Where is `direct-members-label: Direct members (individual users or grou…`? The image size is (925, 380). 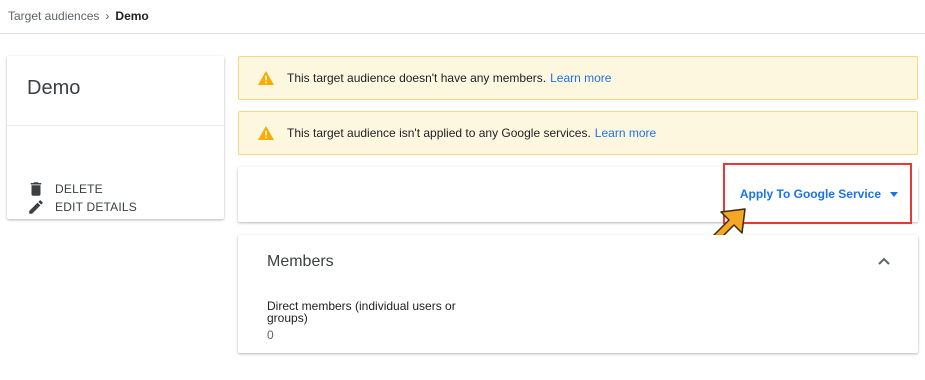 direct-members-label: Direct members (individual users or grou… is located at coordinates (361, 312).